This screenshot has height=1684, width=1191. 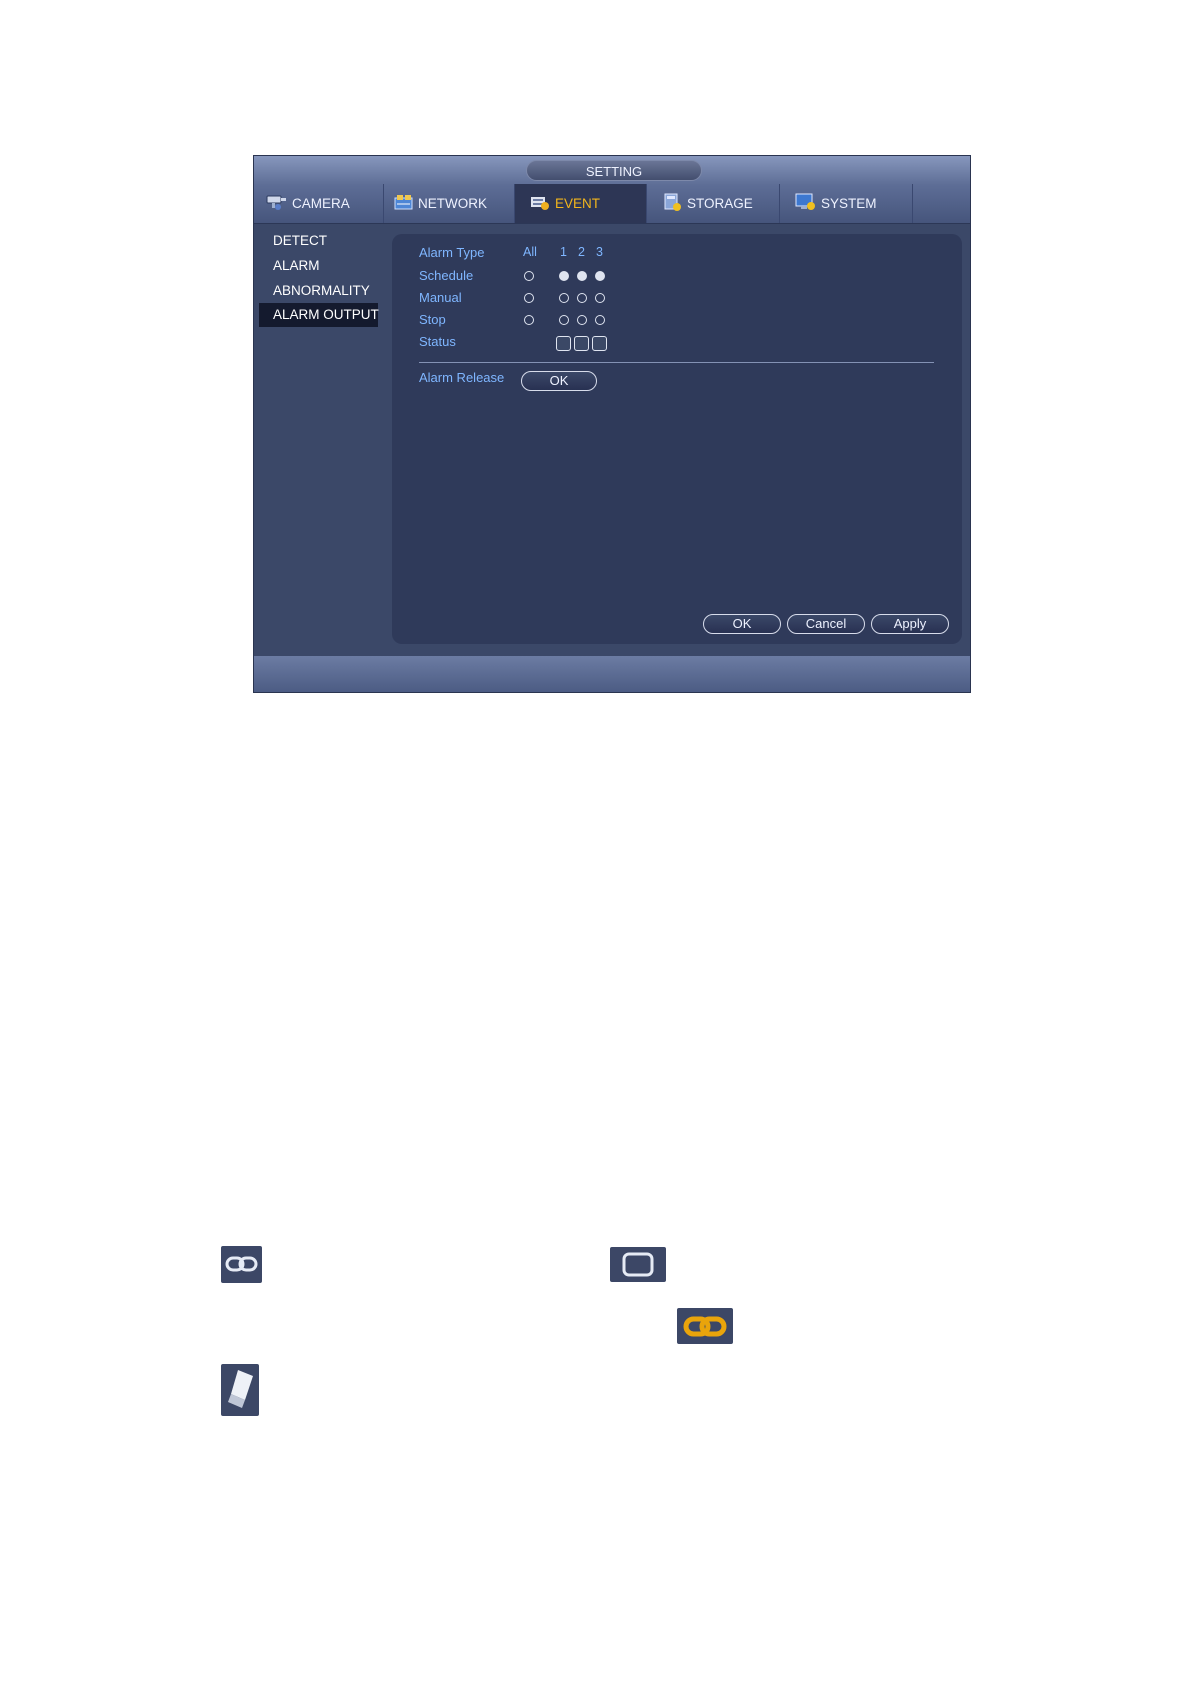 I want to click on footer-bar, so click(x=612, y=674).